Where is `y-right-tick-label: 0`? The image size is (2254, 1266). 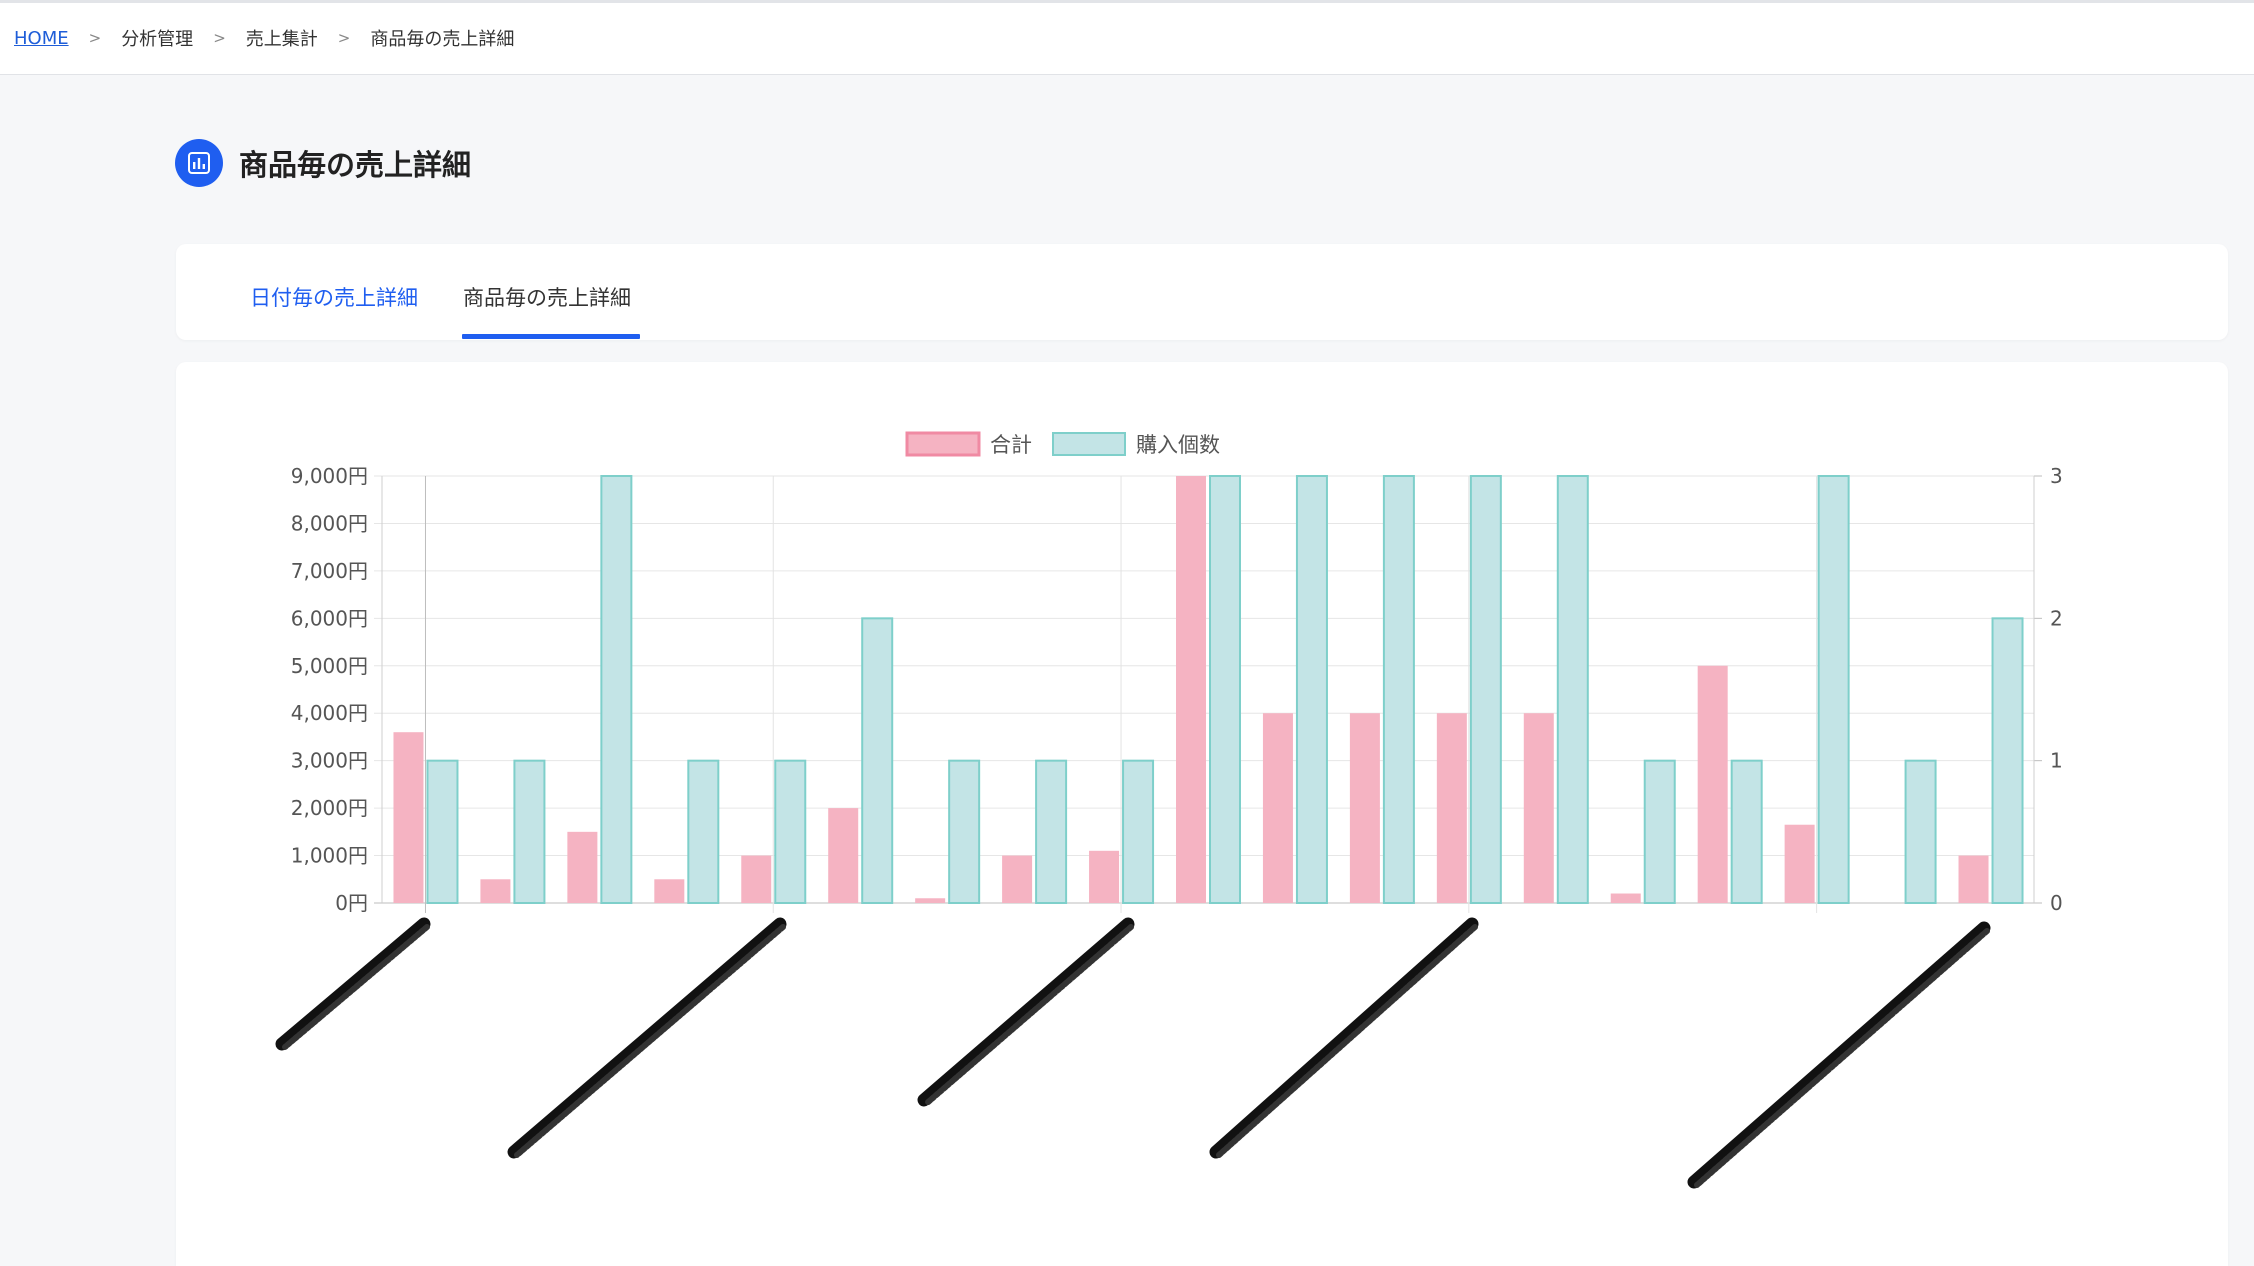 y-right-tick-label: 0 is located at coordinates (2056, 903).